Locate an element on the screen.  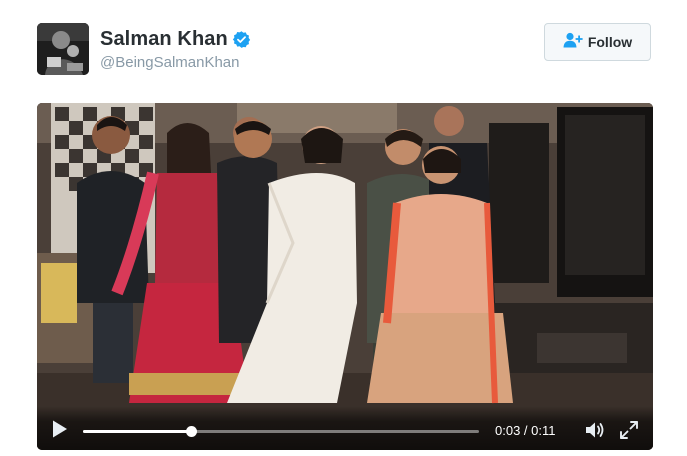
follow-button: Follow is located at coordinates (597, 42).